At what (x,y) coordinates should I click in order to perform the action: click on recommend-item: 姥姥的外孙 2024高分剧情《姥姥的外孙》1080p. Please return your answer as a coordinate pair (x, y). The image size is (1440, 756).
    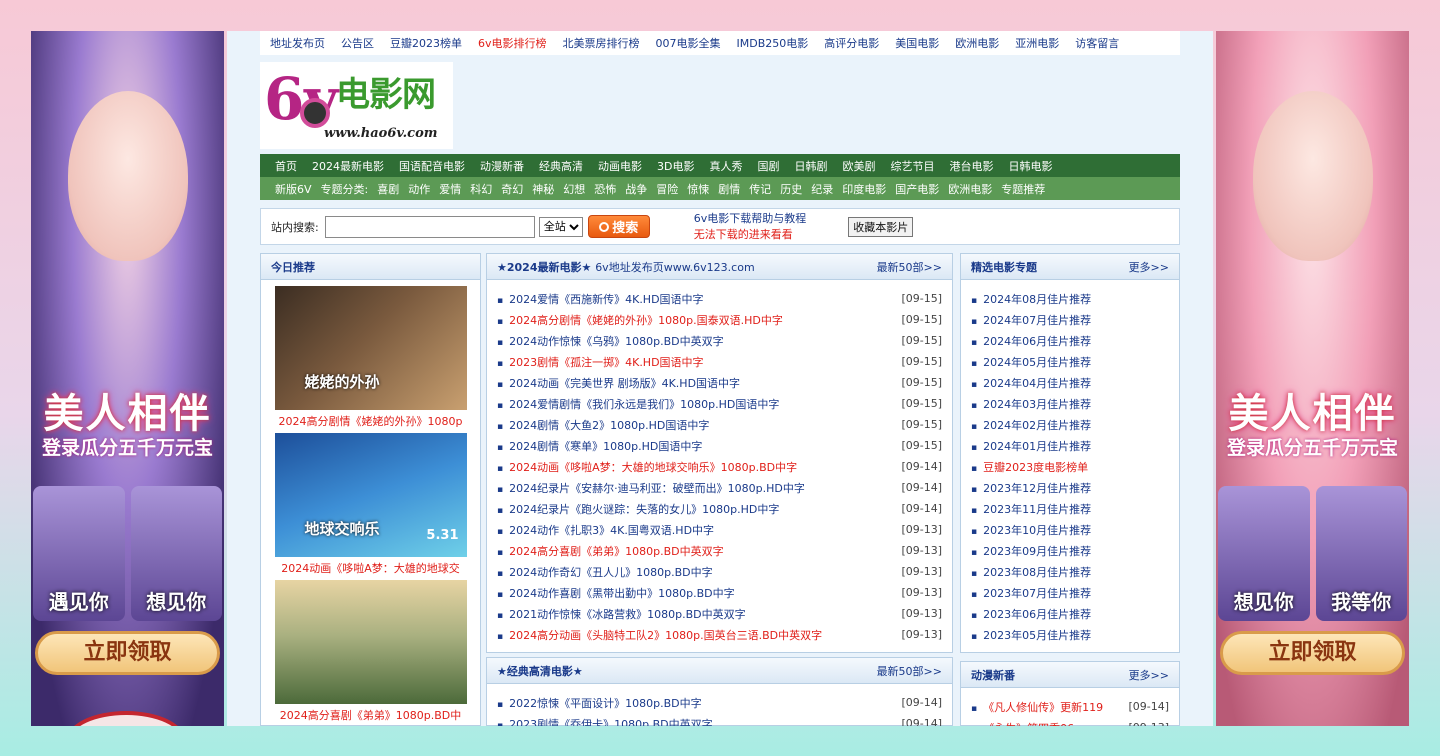
    Looking at the image, I should click on (371, 357).